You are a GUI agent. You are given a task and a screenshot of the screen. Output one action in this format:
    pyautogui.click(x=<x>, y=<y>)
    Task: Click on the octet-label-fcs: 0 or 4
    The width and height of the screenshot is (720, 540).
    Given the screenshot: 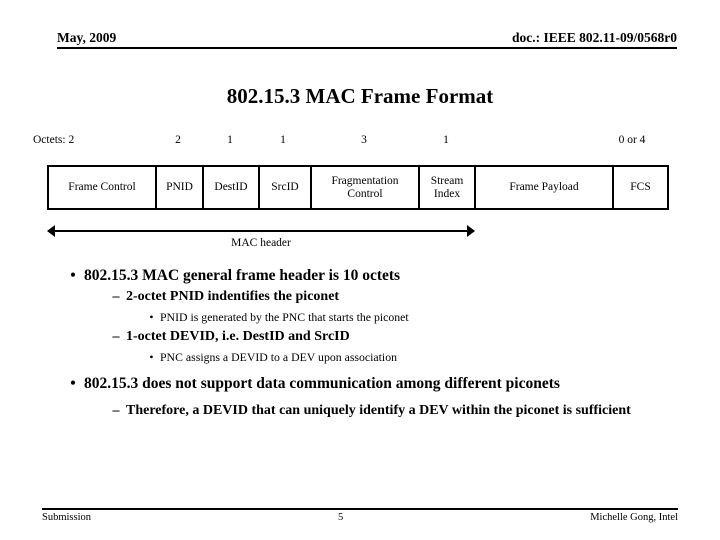 What is the action you would take?
    pyautogui.click(x=632, y=140)
    